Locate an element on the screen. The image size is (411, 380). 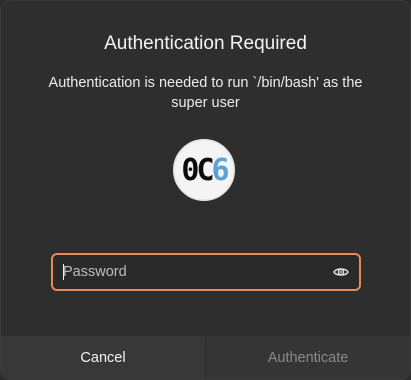
reveal-password-button is located at coordinates (341, 272).